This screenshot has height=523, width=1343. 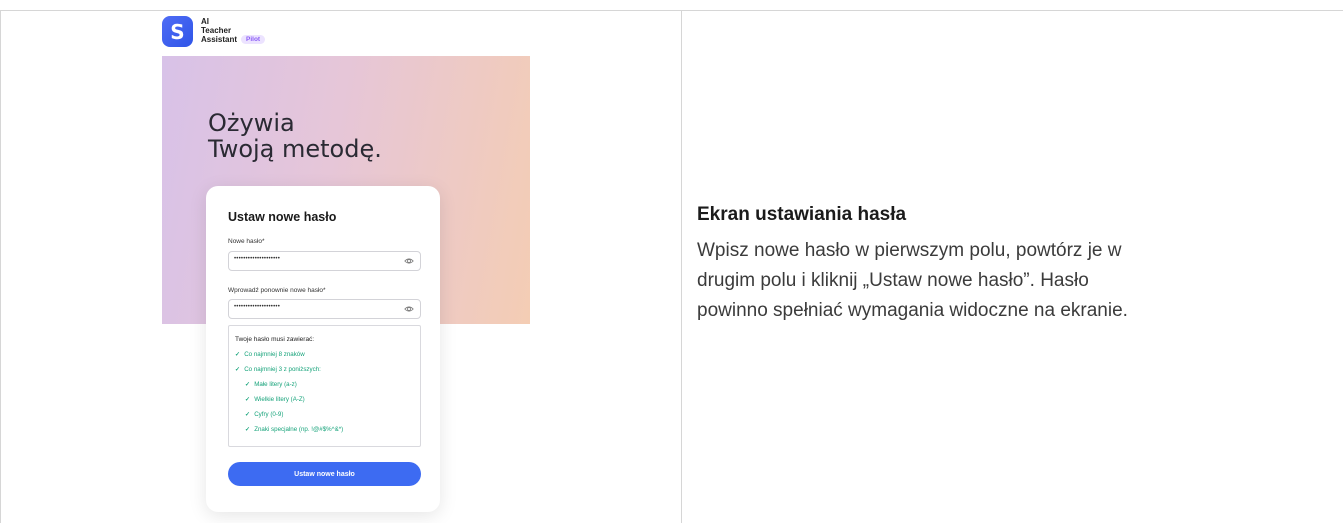 What do you see at coordinates (205, 21) in the screenshot?
I see `app-name-line: AI` at bounding box center [205, 21].